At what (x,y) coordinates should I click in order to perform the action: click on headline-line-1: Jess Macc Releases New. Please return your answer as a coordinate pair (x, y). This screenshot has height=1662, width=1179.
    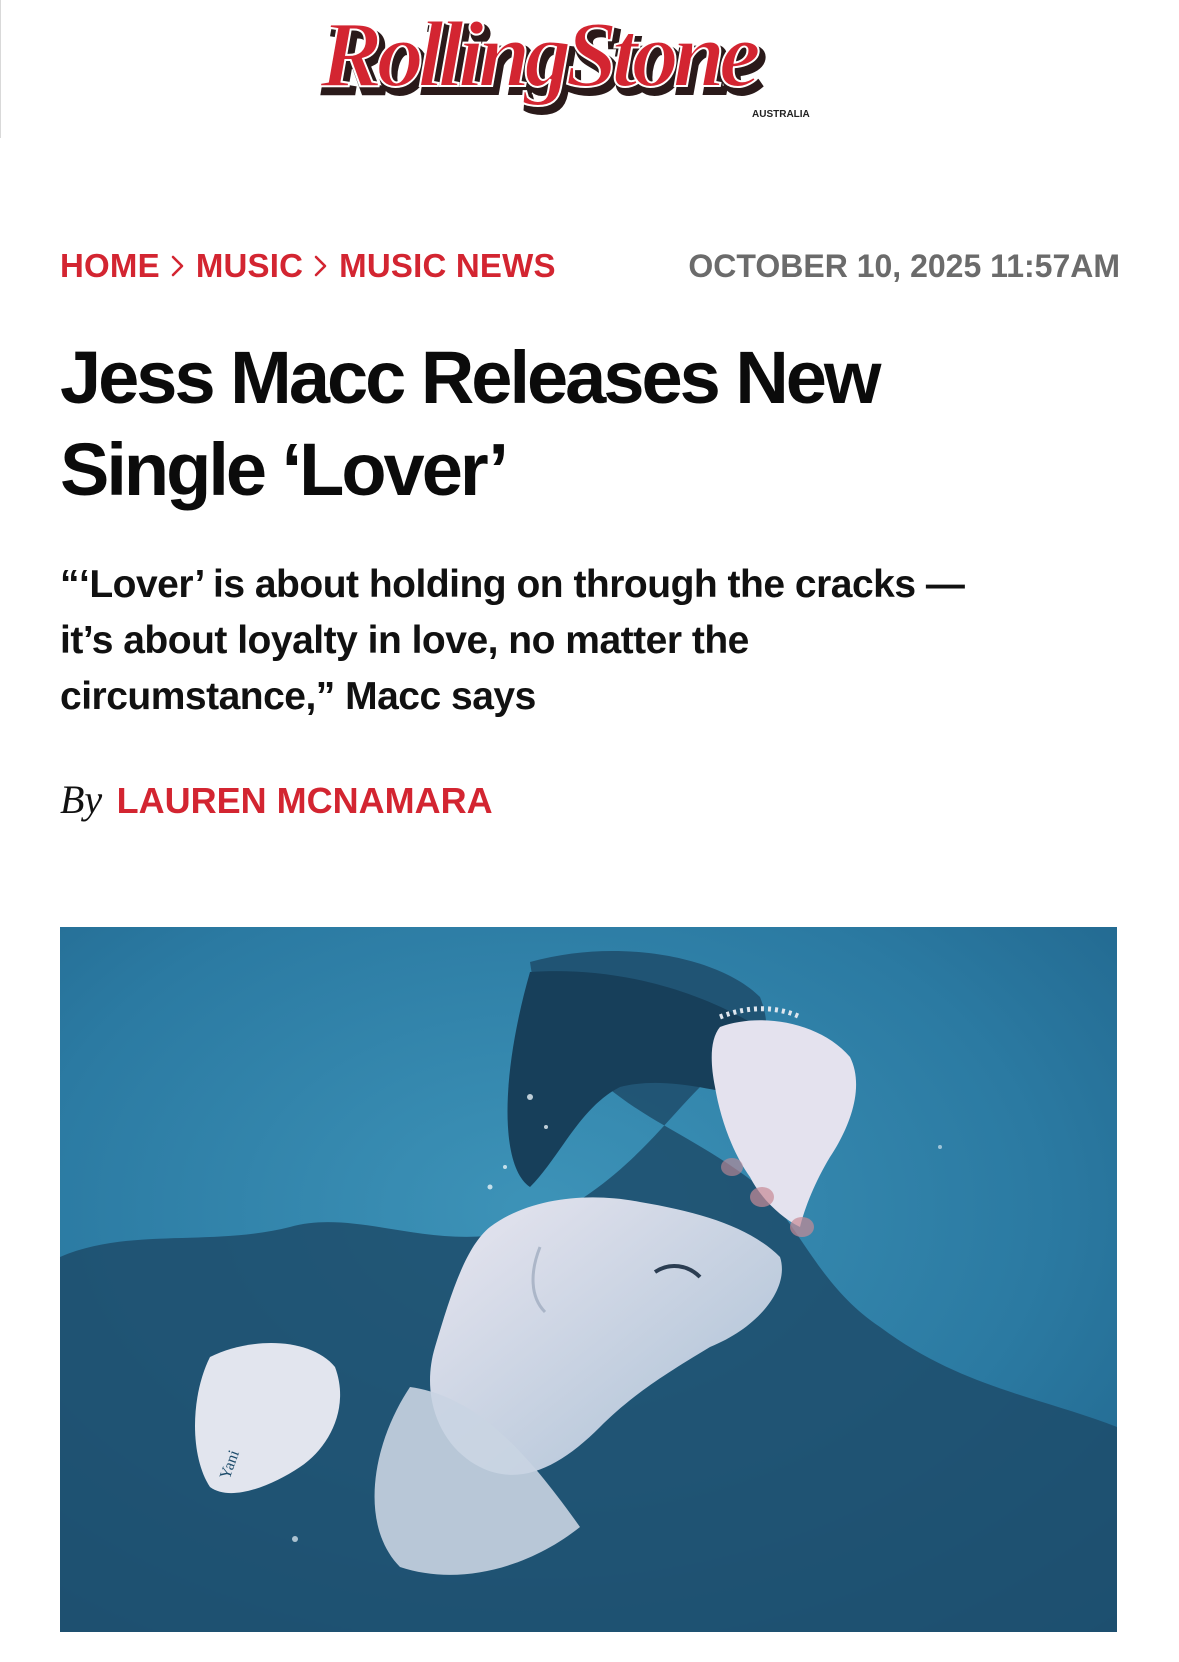
    Looking at the image, I should click on (470, 377).